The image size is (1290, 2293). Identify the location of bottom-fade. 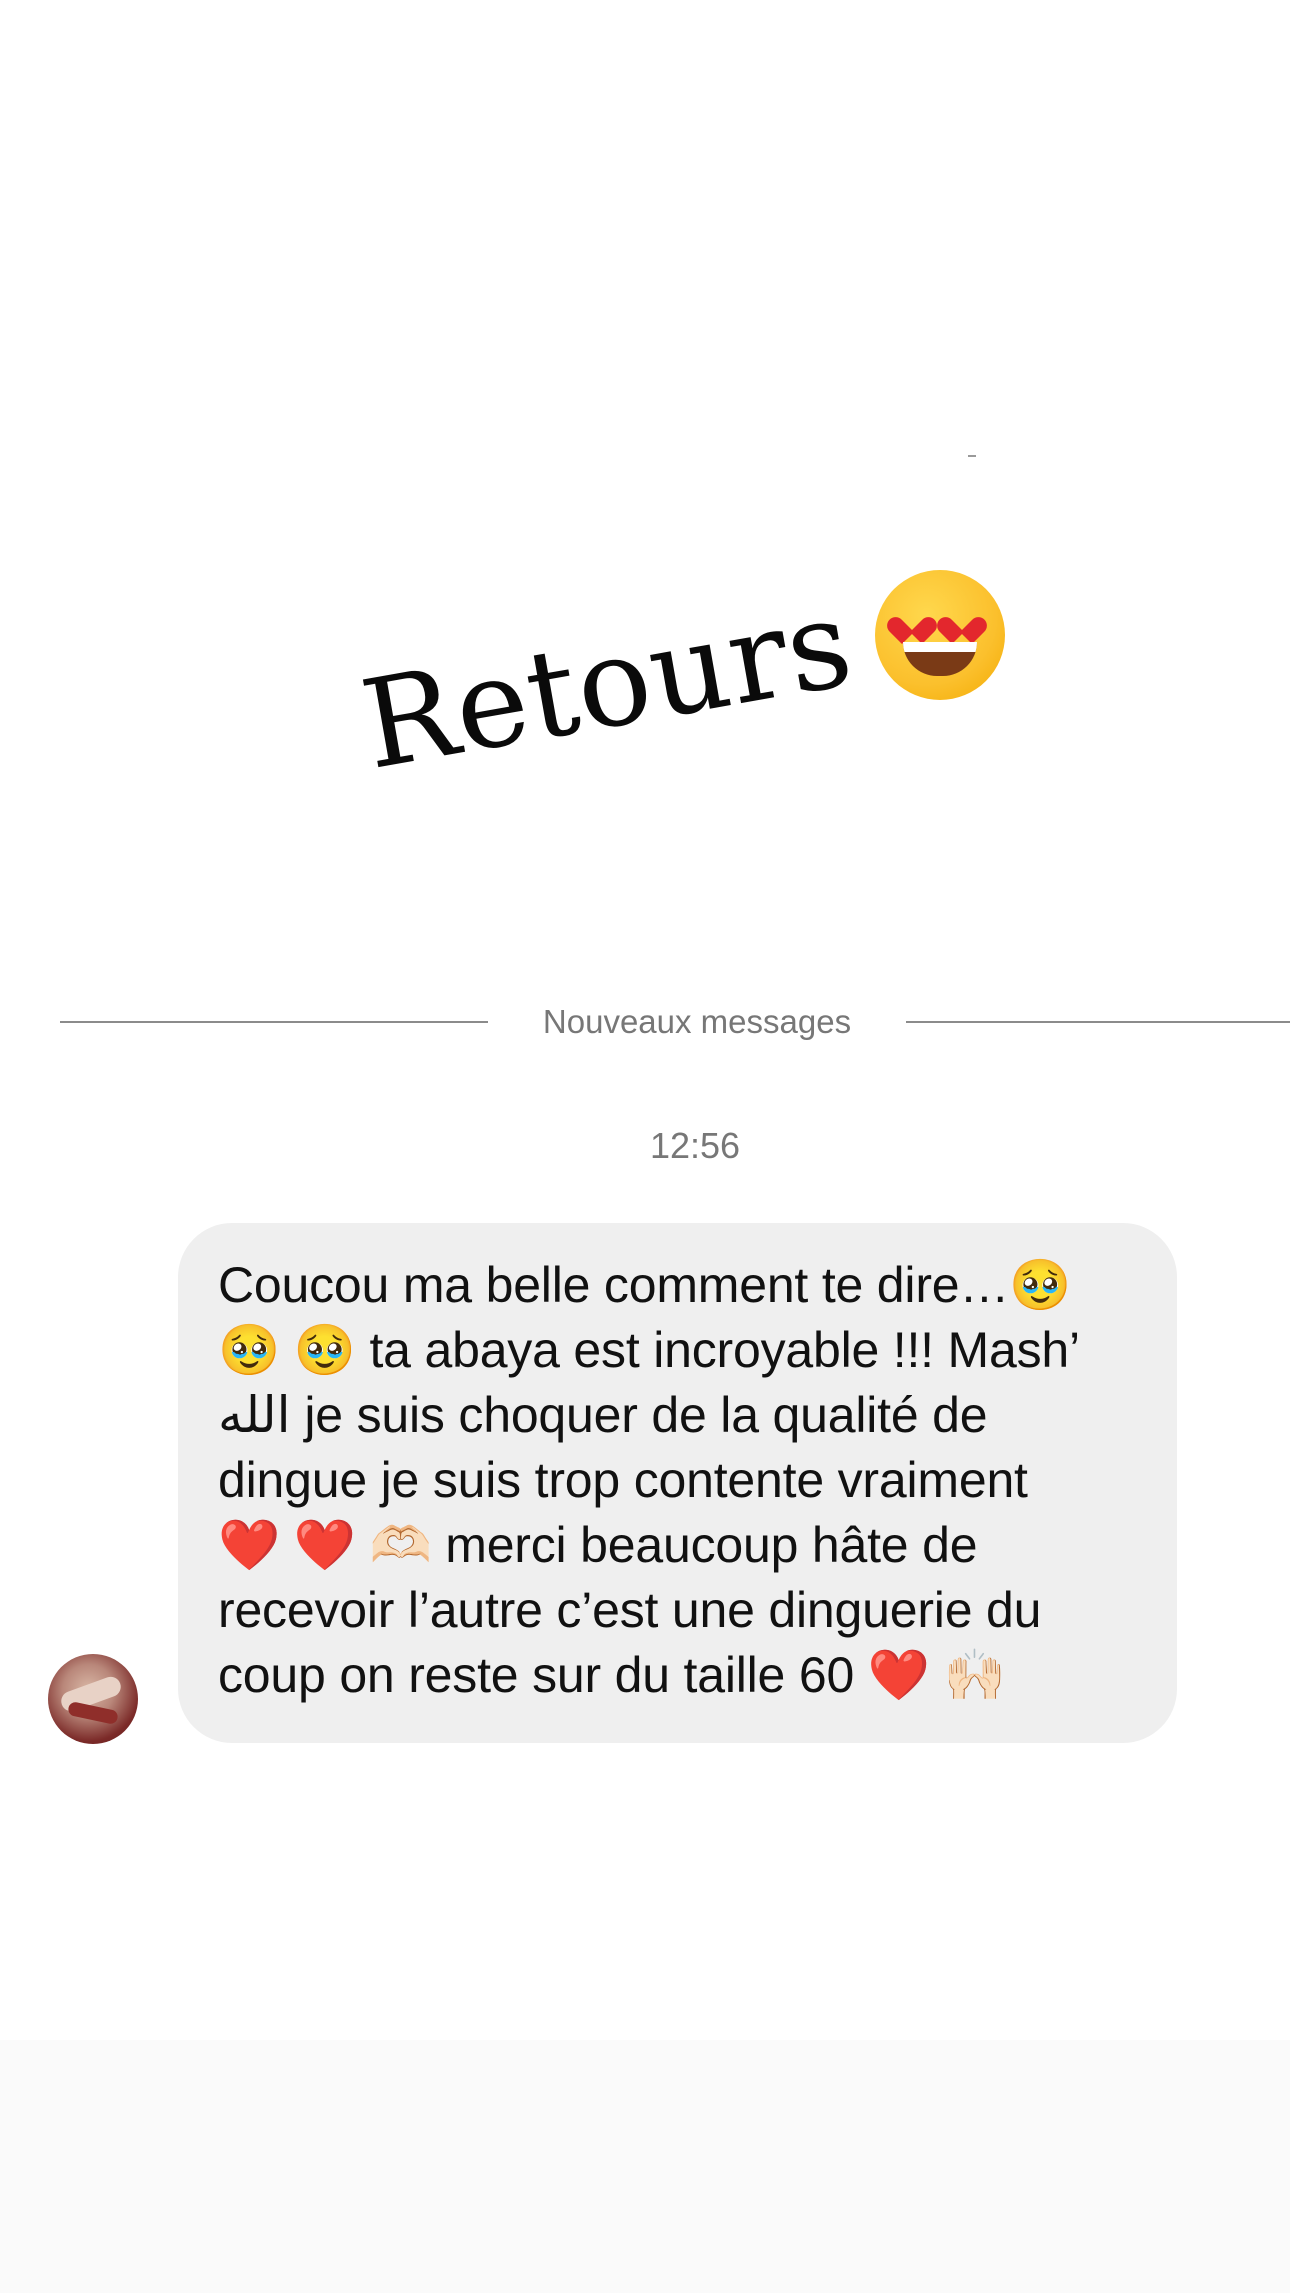
(645, 2166).